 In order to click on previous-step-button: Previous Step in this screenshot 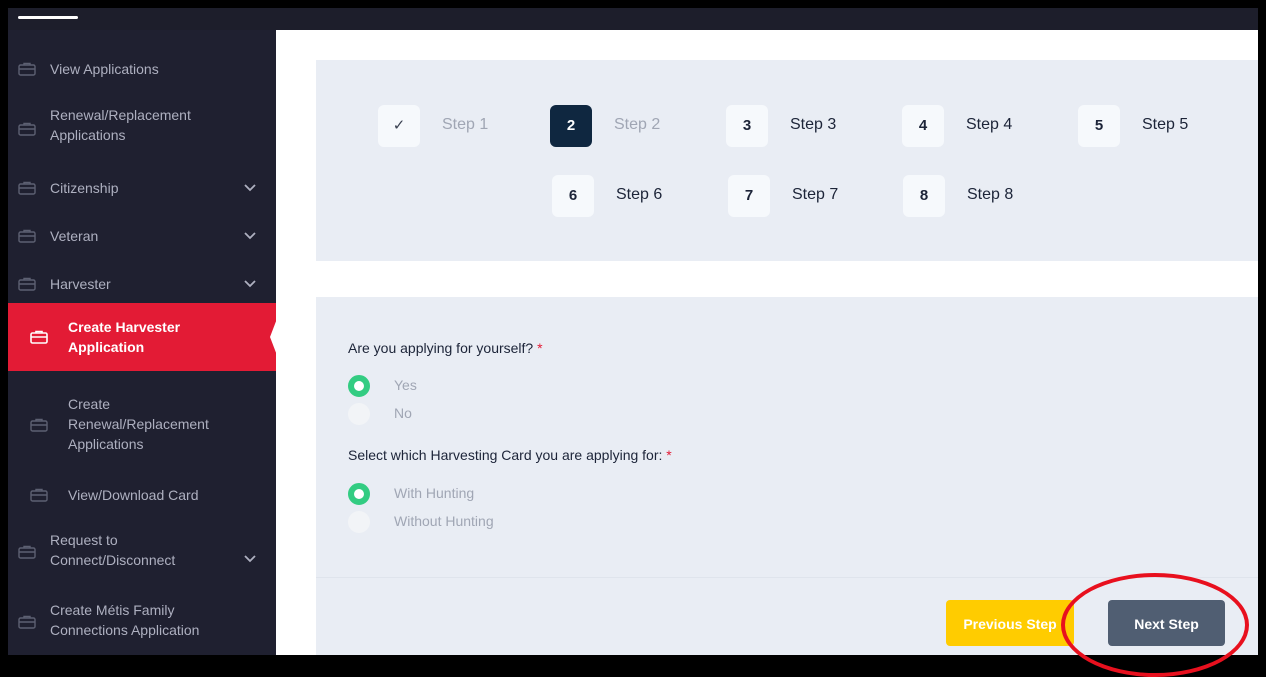, I will do `click(1010, 623)`.